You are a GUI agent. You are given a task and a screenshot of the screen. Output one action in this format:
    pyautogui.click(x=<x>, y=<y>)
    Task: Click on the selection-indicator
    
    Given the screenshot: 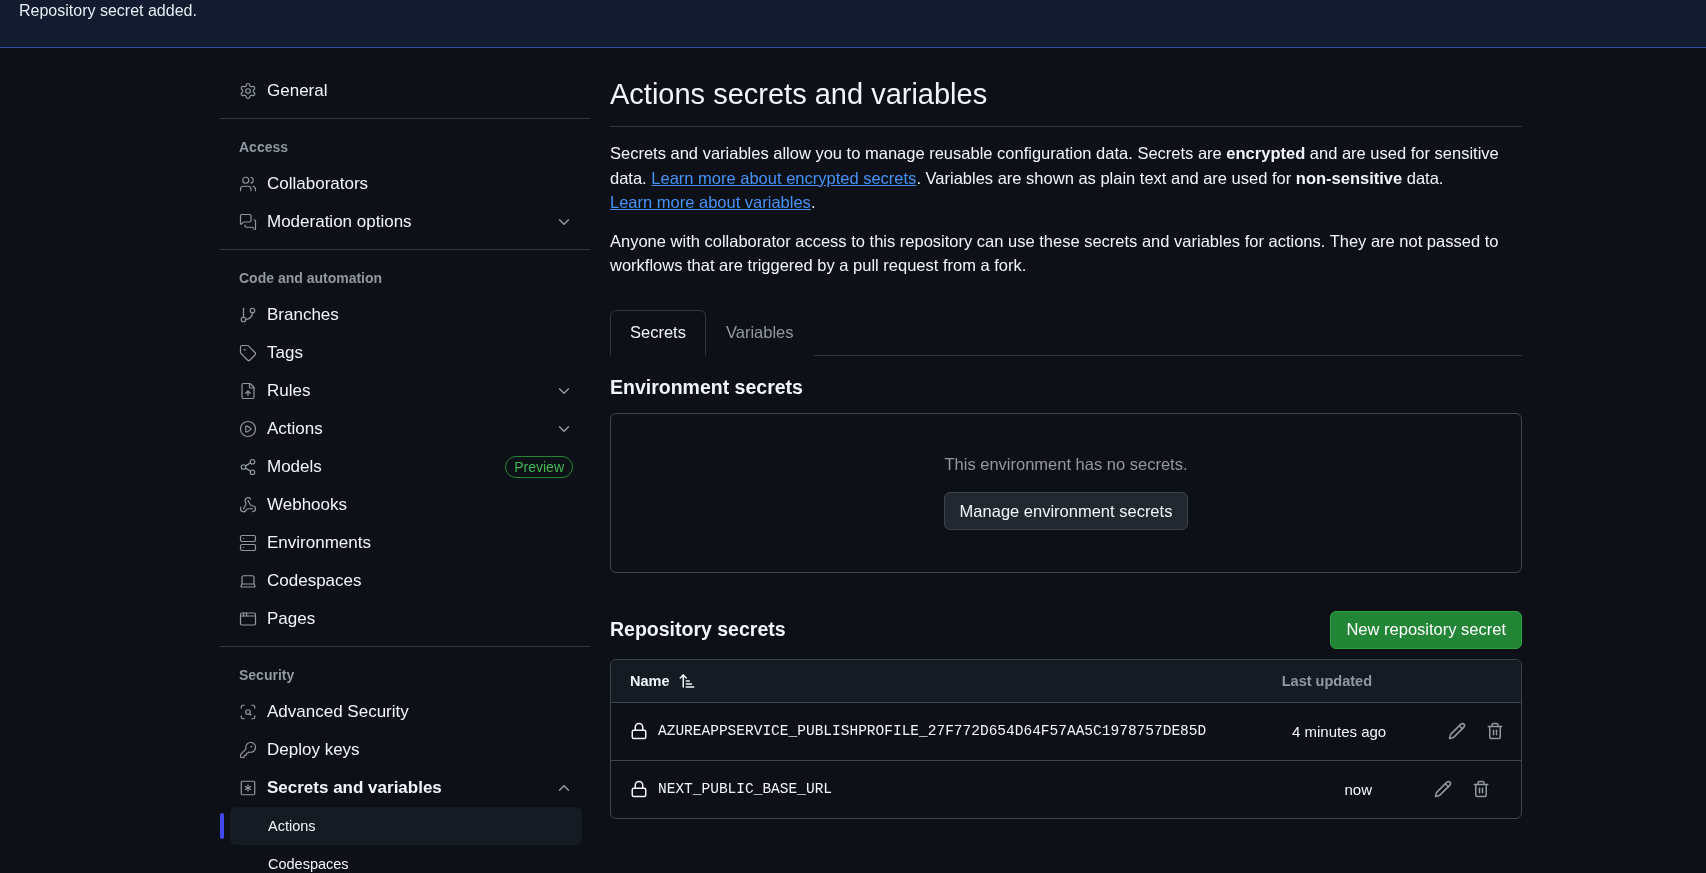 What is the action you would take?
    pyautogui.click(x=222, y=826)
    